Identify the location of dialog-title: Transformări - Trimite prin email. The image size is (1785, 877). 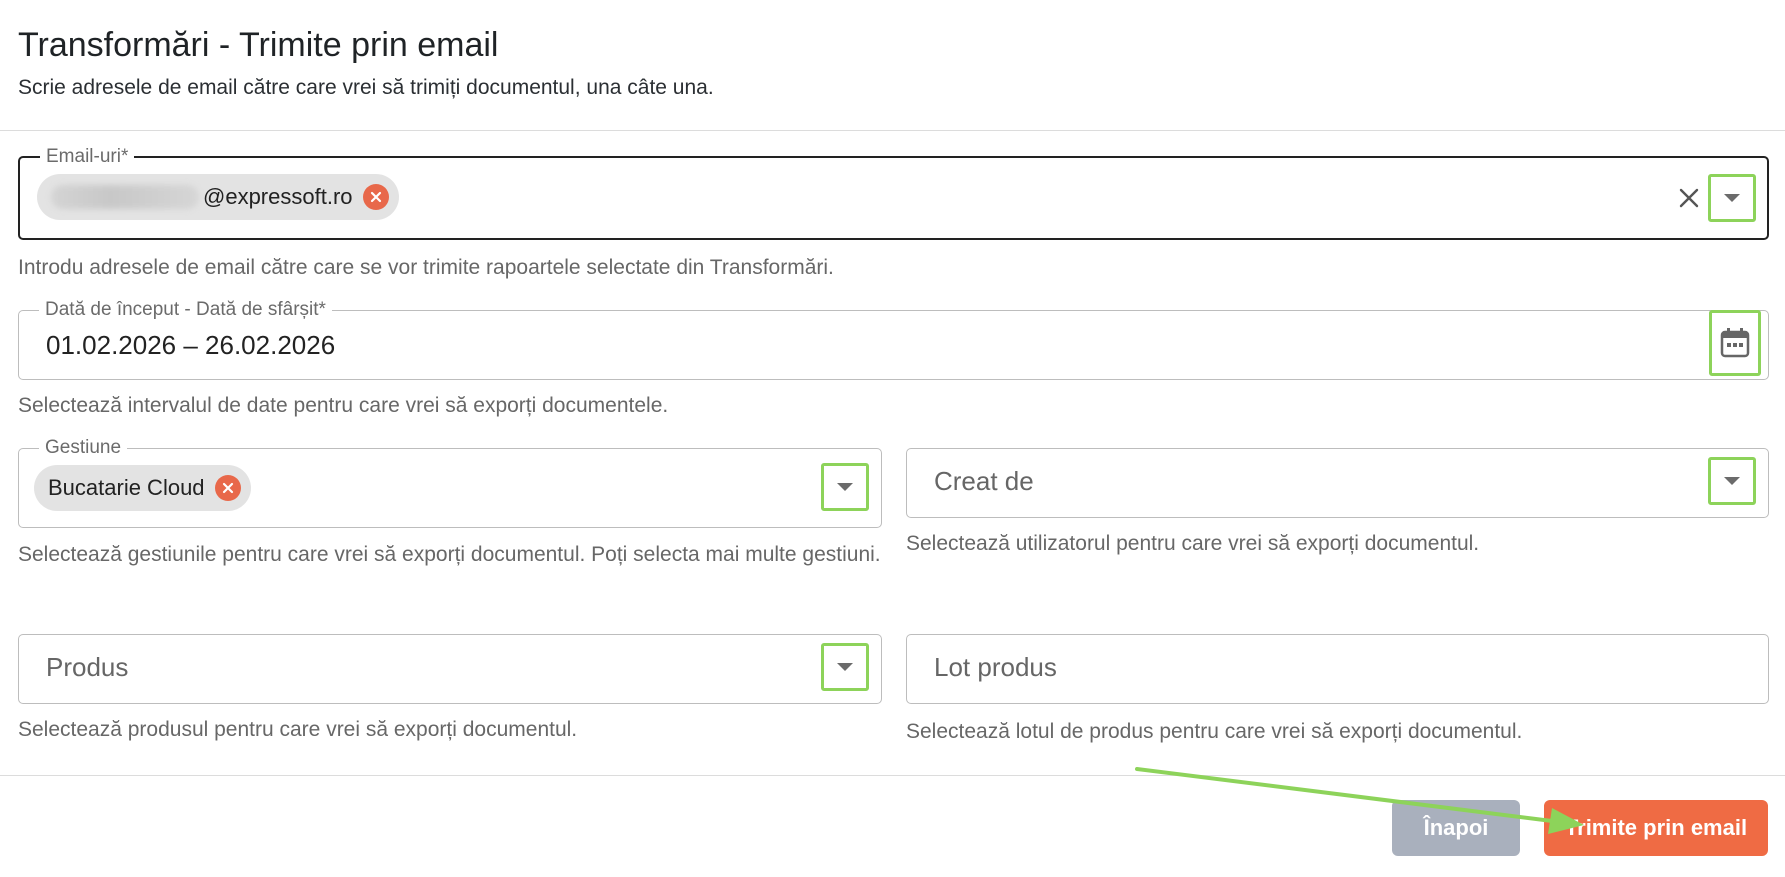
(258, 45).